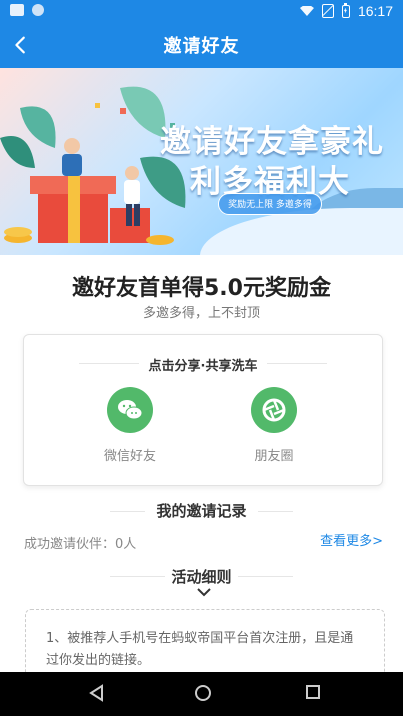  What do you see at coordinates (93, 165) in the screenshot?
I see `banner-illustration` at bounding box center [93, 165].